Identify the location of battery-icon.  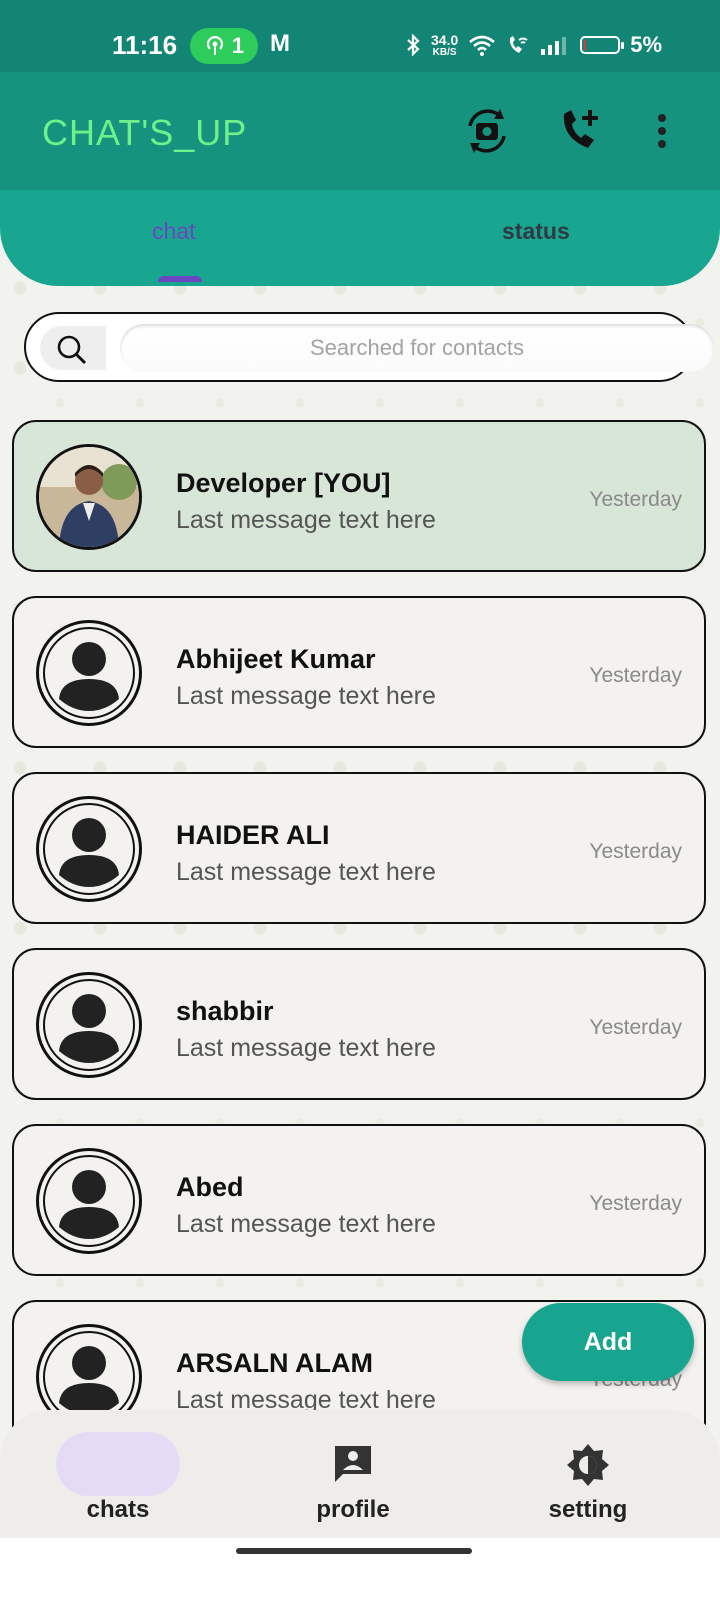
(602, 45).